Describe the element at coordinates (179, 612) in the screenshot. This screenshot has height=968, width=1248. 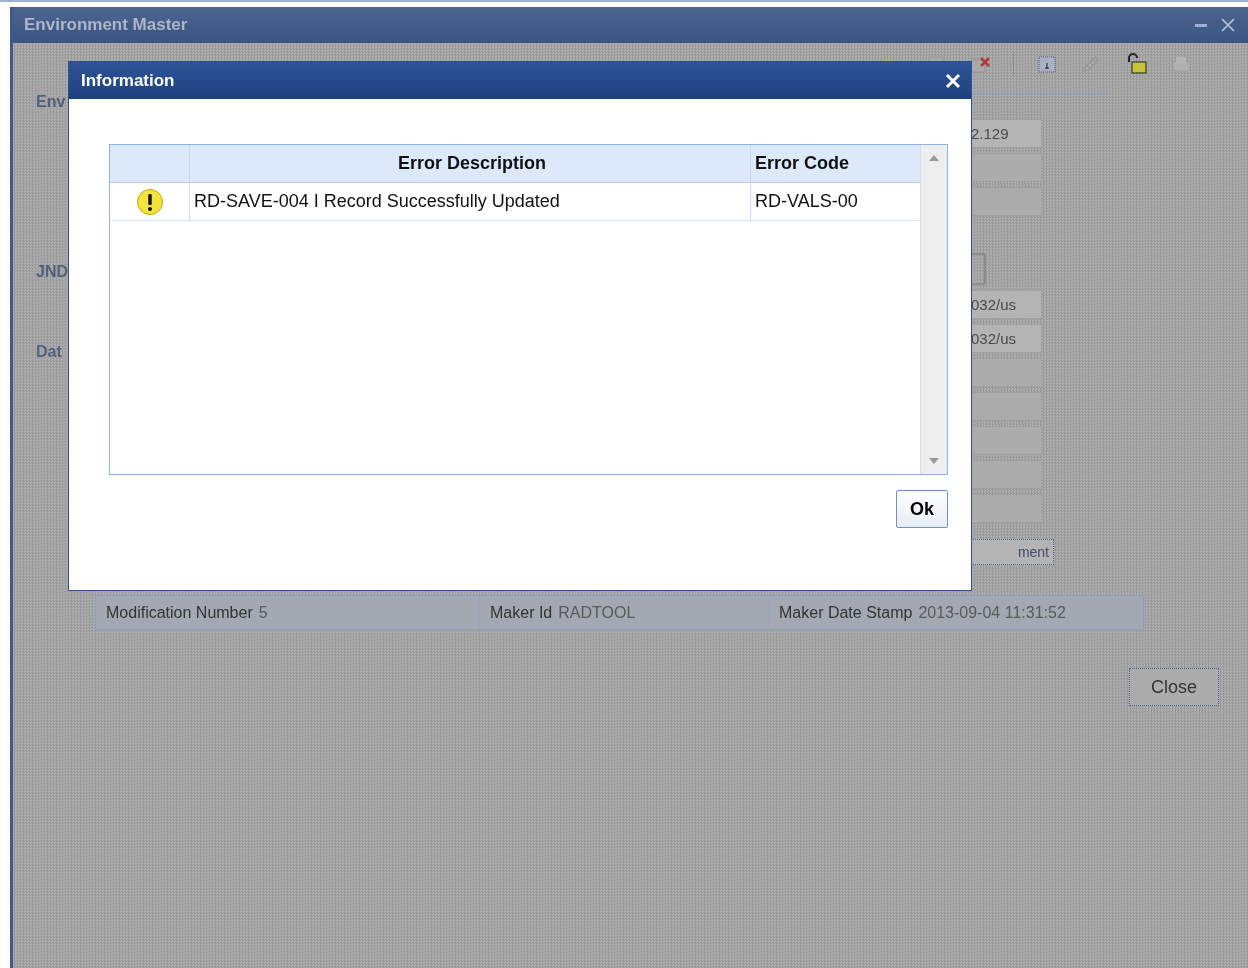
I see `audit-label: Modification Number` at that location.